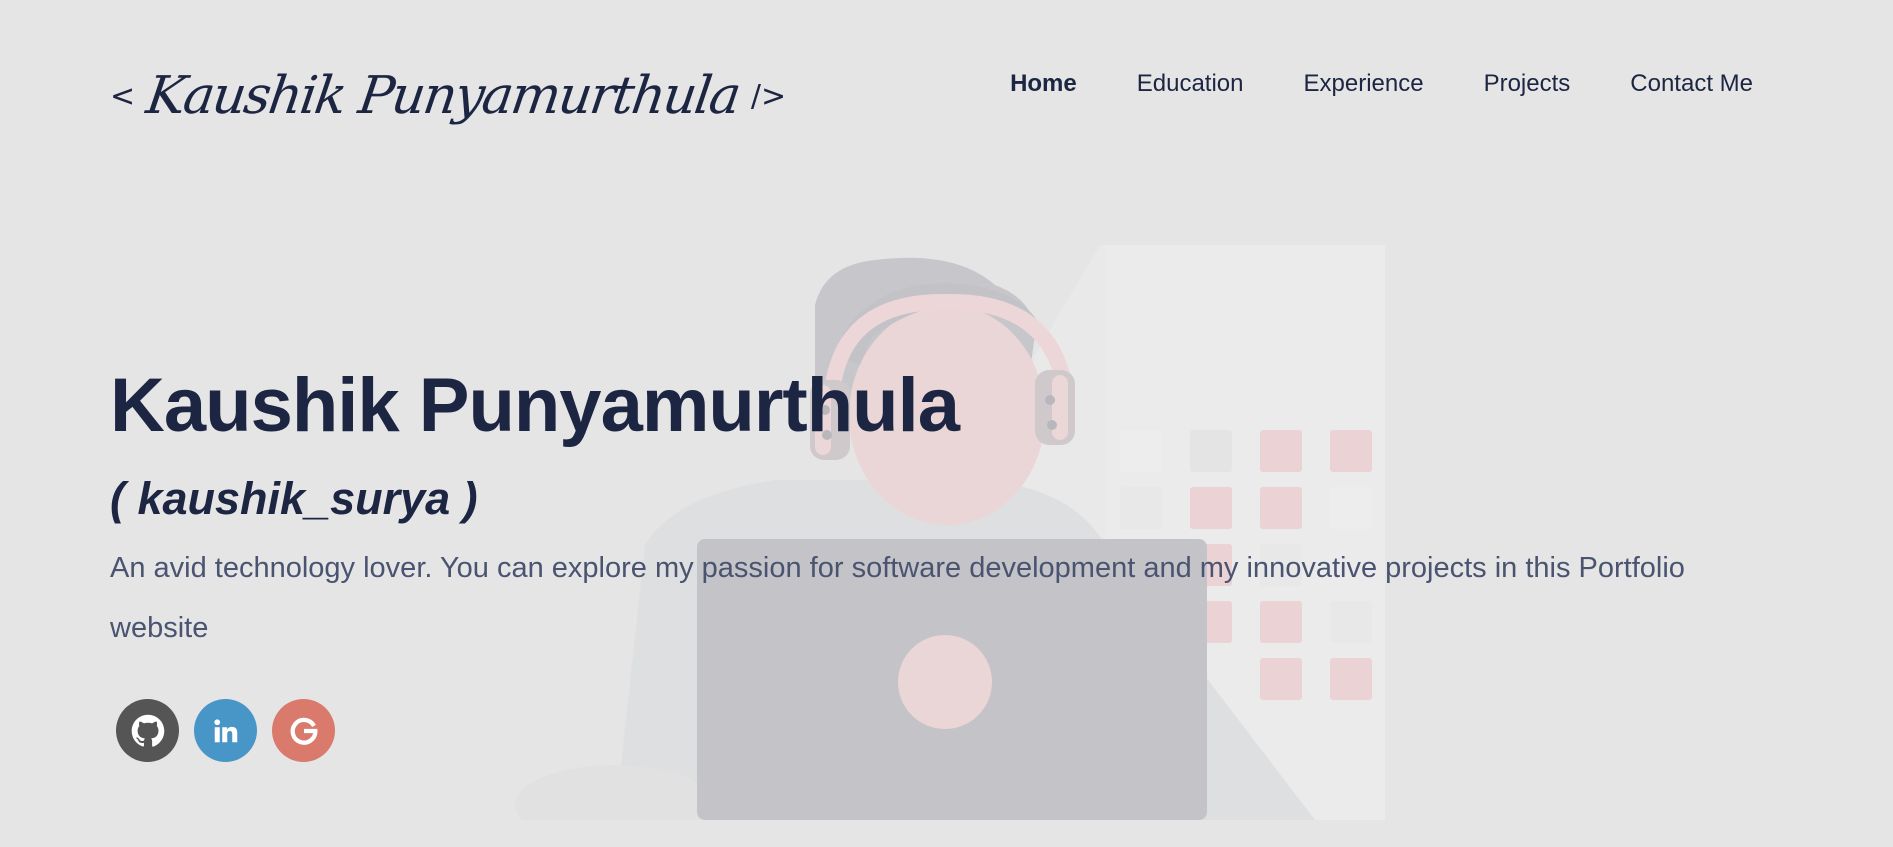  Describe the element at coordinates (1364, 84) in the screenshot. I see `nav-item-experience: Experience` at that location.